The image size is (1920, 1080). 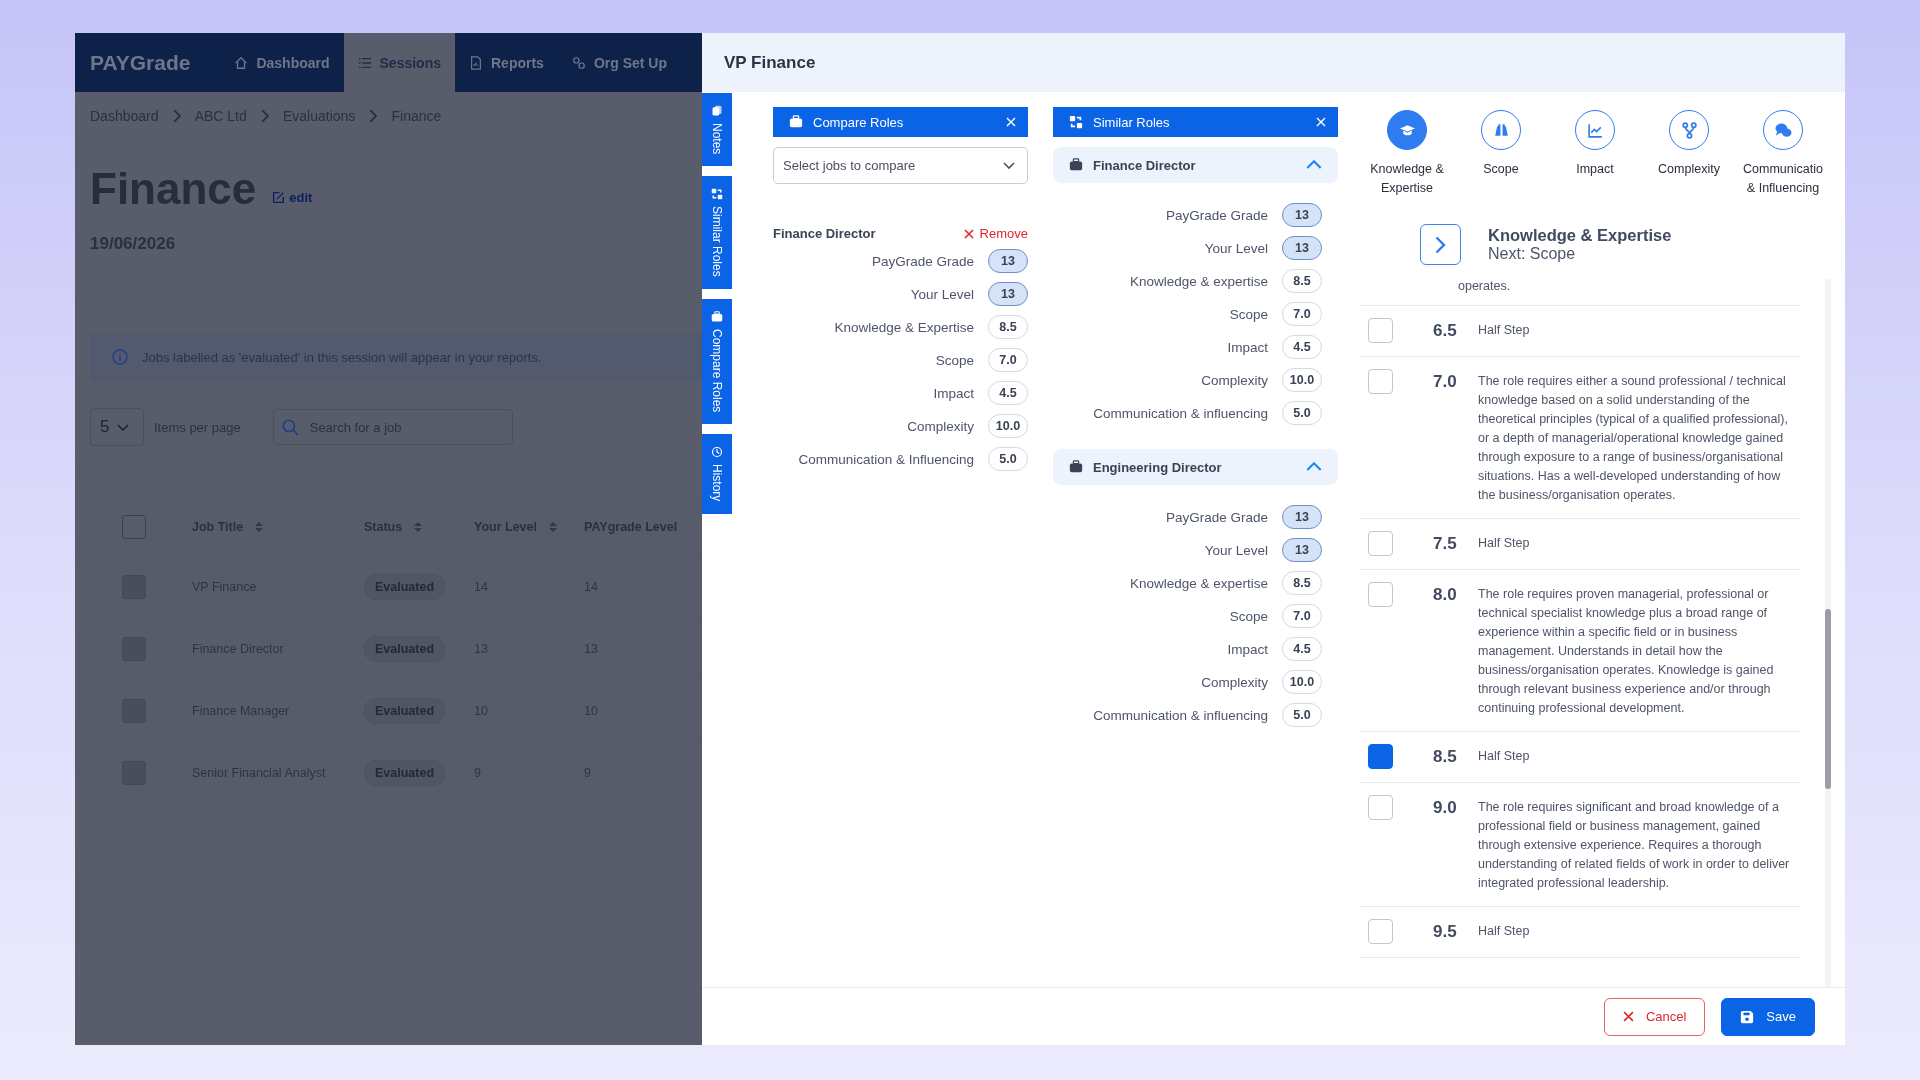 What do you see at coordinates (1689, 169) in the screenshot?
I see `factor-label: Complexity` at bounding box center [1689, 169].